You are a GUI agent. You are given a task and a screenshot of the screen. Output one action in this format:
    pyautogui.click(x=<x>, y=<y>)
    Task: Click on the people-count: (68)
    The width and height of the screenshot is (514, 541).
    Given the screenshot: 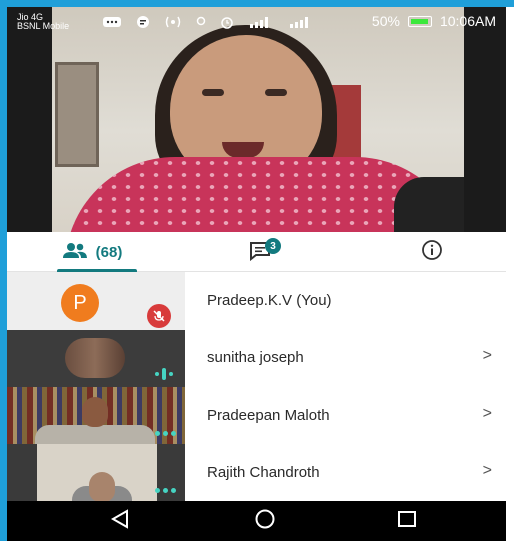 What is the action you would take?
    pyautogui.click(x=109, y=252)
    